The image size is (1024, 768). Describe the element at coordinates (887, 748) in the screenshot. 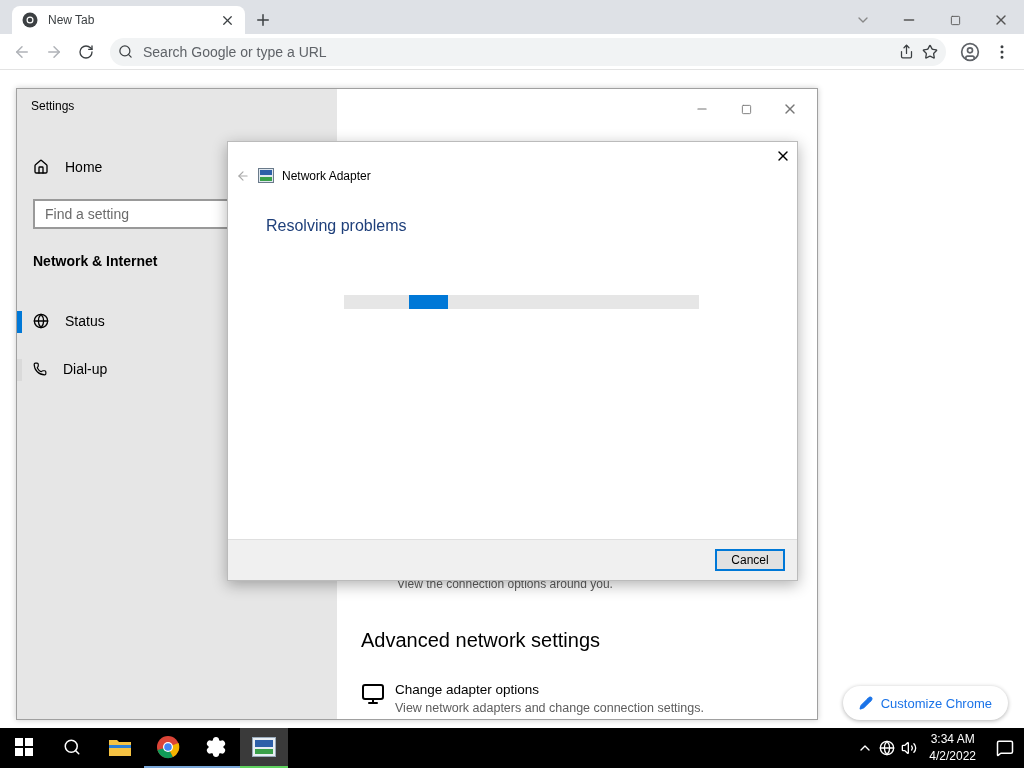

I see `network-icon` at that location.